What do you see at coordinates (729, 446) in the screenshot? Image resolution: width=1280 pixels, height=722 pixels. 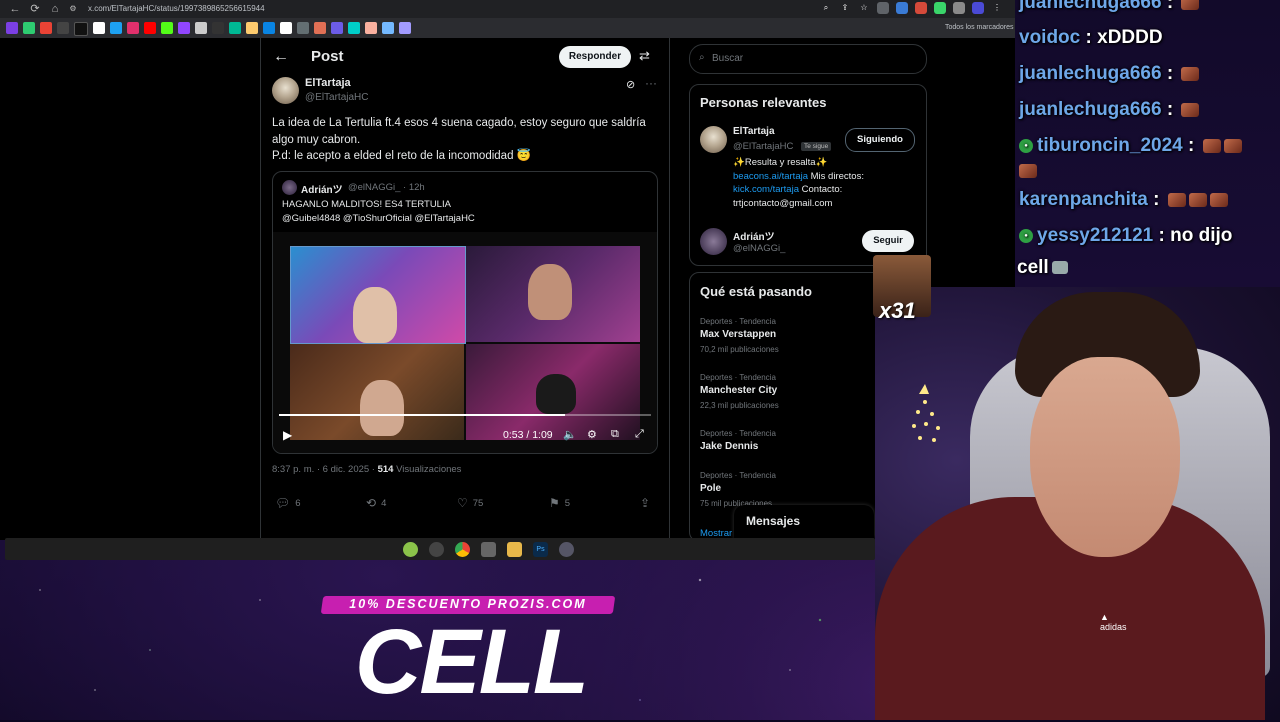 I see `trend-name: Jake Dennis` at bounding box center [729, 446].